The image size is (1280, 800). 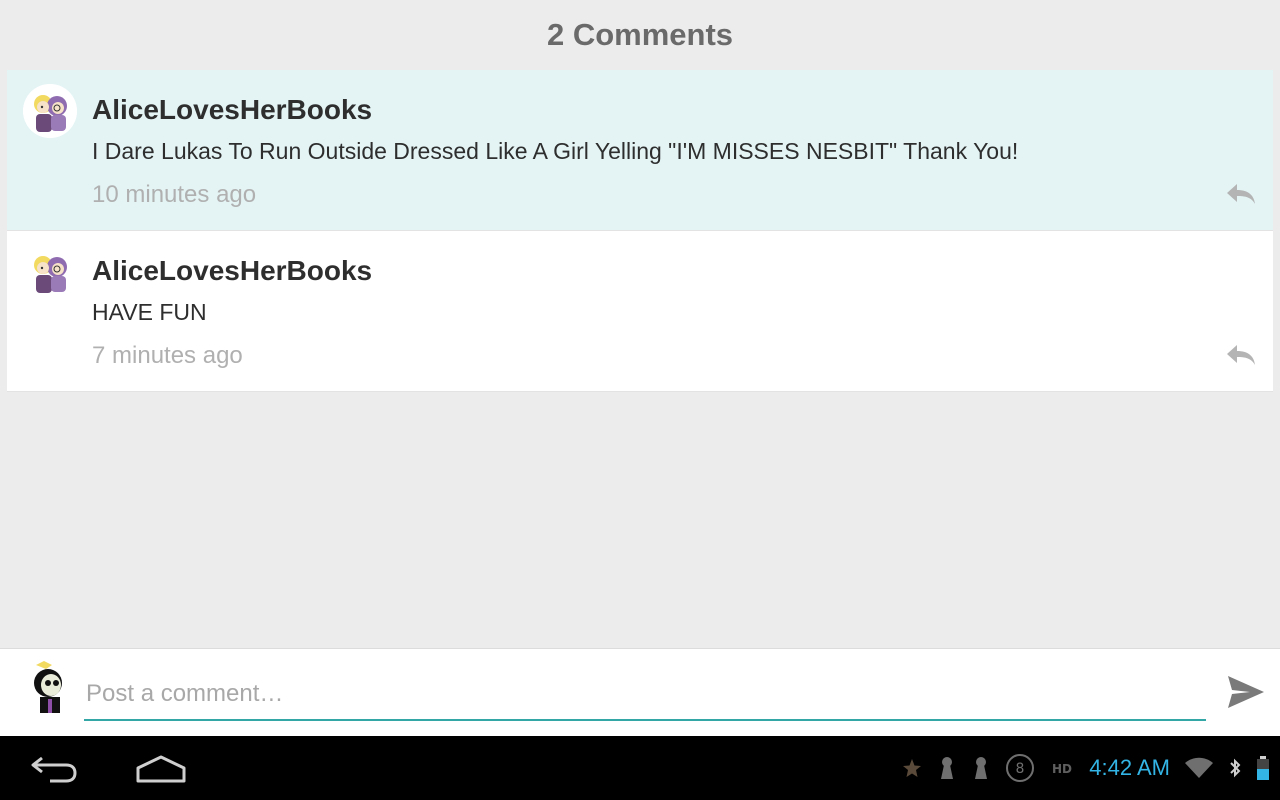 I want to click on system-navigation-bar: 8 HD 4:42 AM, so click(x=640, y=768).